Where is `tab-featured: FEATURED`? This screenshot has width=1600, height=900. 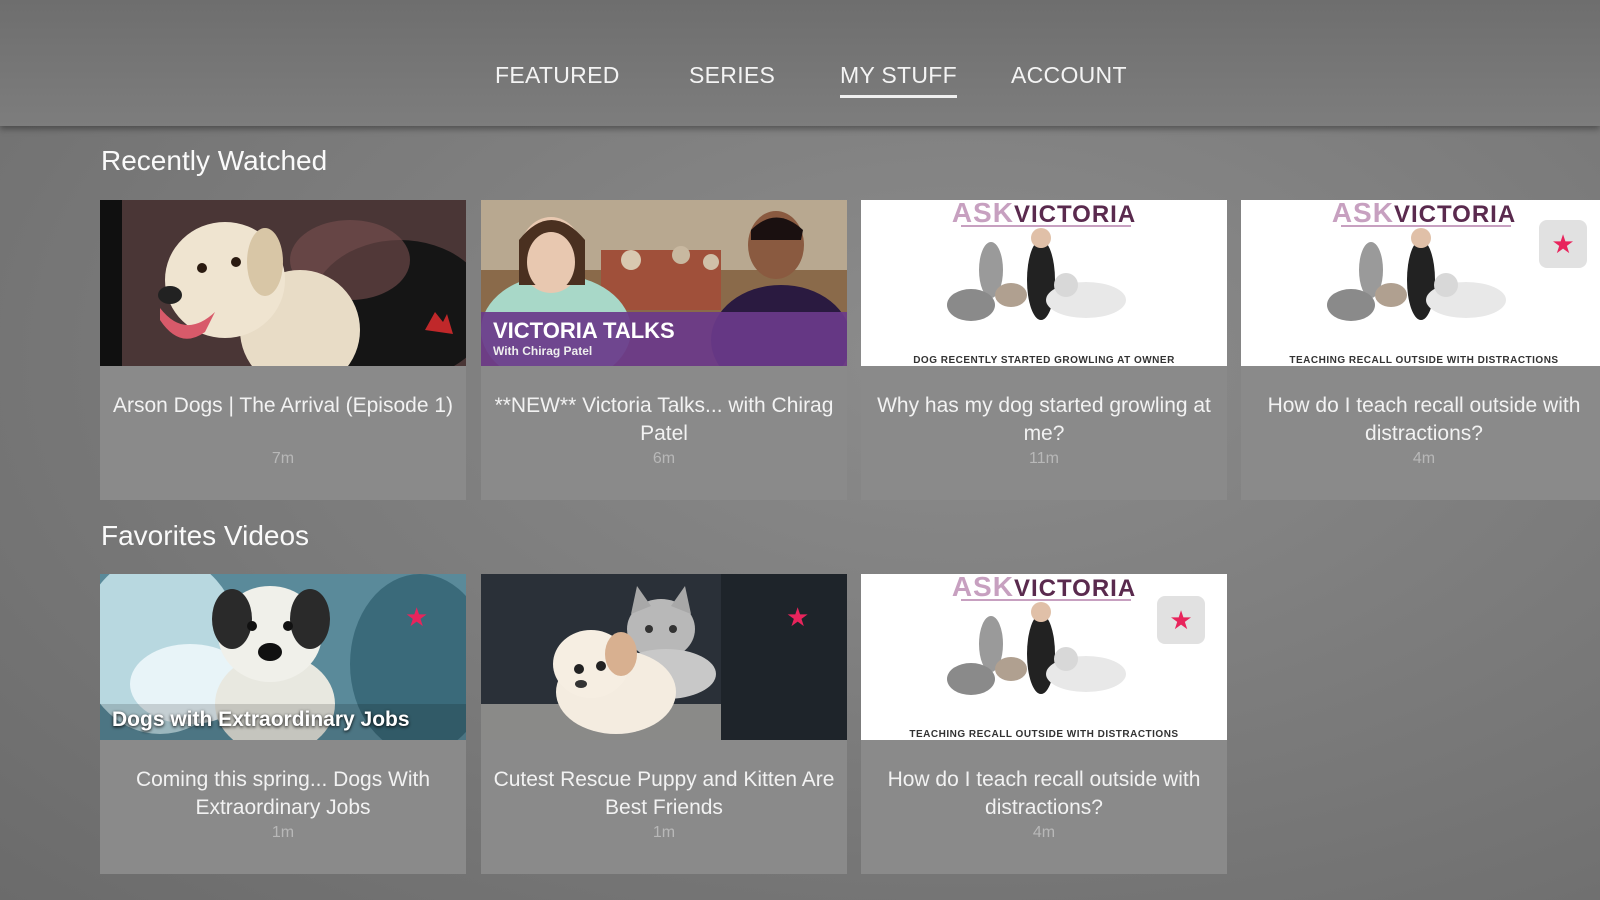 tab-featured: FEATURED is located at coordinates (557, 78).